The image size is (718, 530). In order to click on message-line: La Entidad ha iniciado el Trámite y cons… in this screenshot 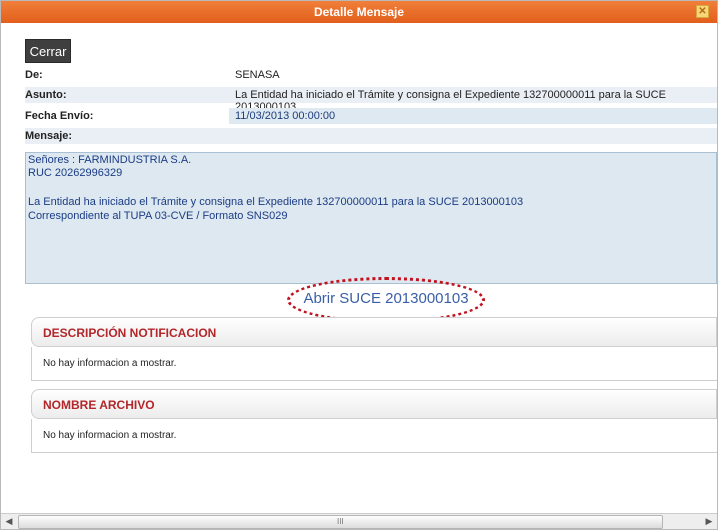, I will do `click(276, 202)`.